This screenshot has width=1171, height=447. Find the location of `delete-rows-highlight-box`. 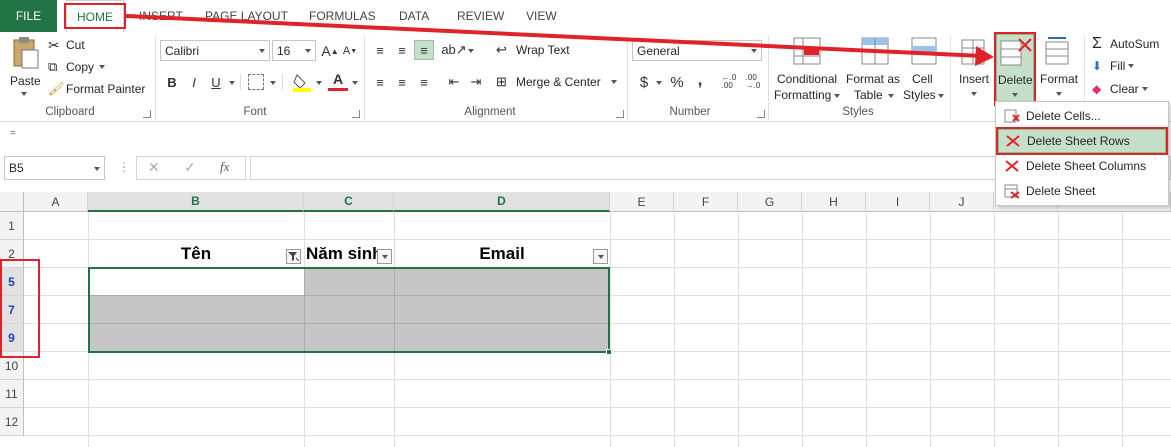

delete-rows-highlight-box is located at coordinates (1082, 141).